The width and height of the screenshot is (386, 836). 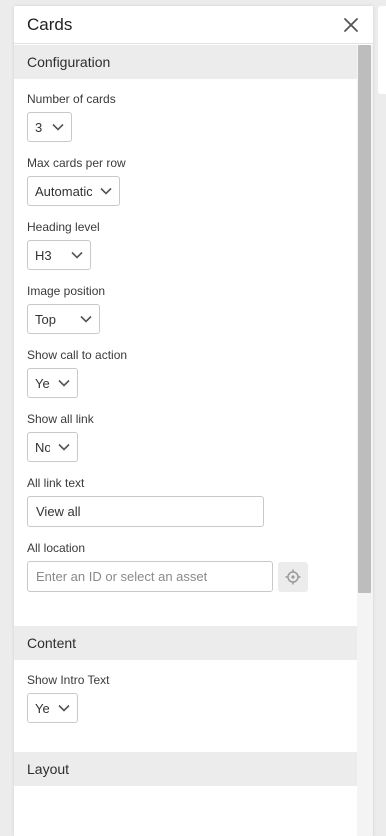 What do you see at coordinates (185, 372) in the screenshot?
I see `show-call-to-action-field: Show call to action Yes` at bounding box center [185, 372].